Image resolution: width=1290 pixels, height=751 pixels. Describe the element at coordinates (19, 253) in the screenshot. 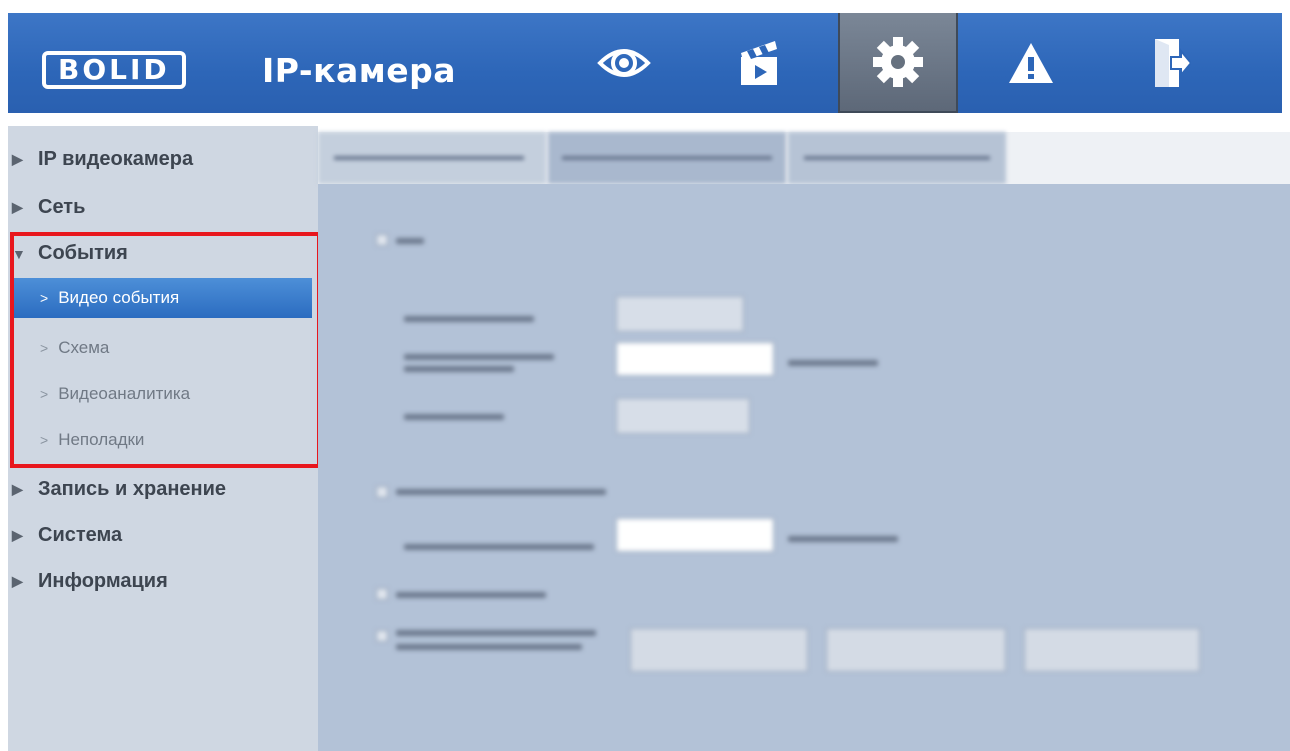

I see `triangle-down-icon: ▼` at that location.